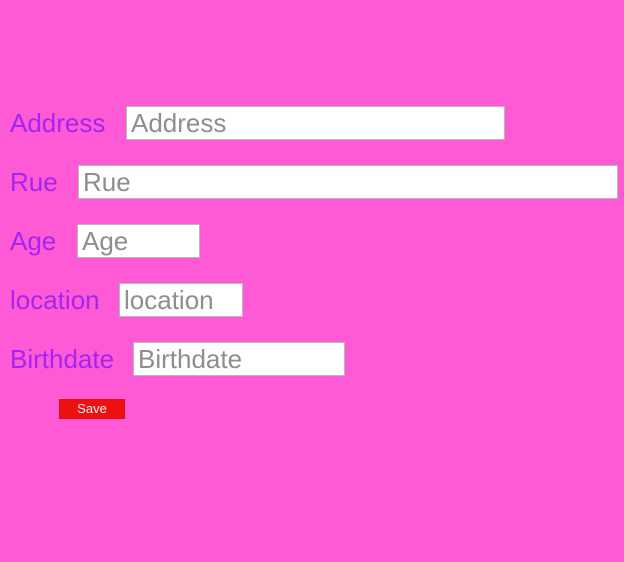 The width and height of the screenshot is (624, 562). I want to click on birthdate-input, so click(239, 359).